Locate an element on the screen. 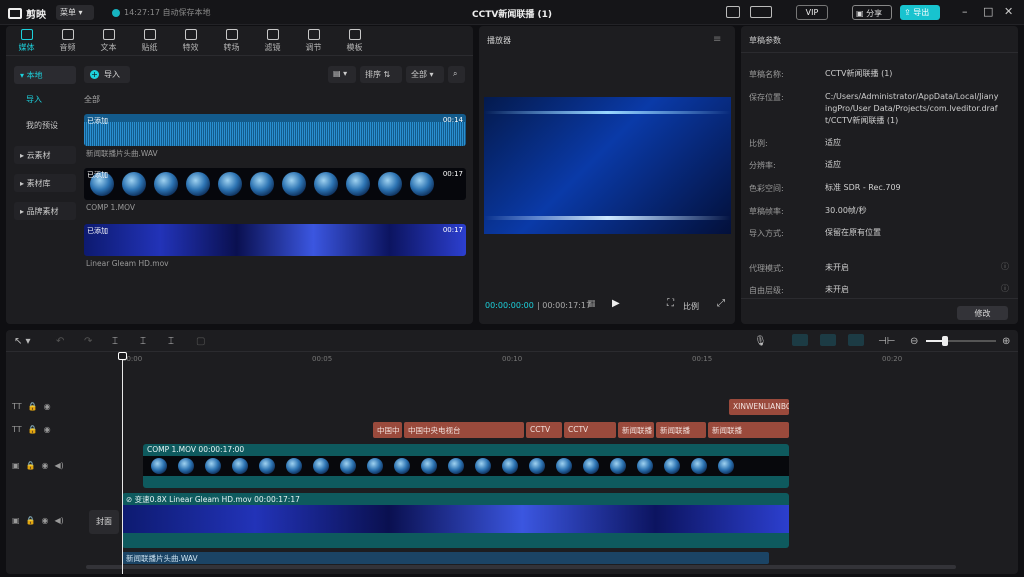 The image size is (1024, 577). vip-button: VIP is located at coordinates (812, 12).